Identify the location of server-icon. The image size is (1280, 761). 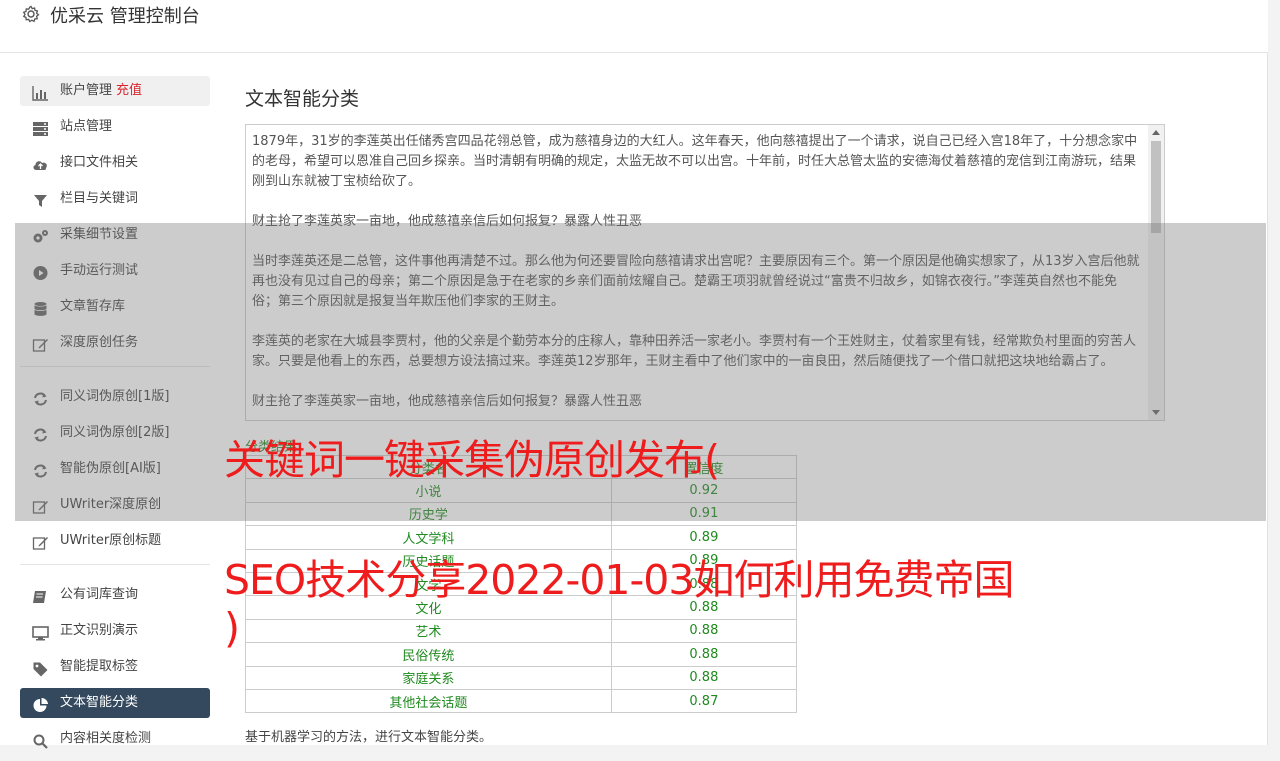
(40, 127).